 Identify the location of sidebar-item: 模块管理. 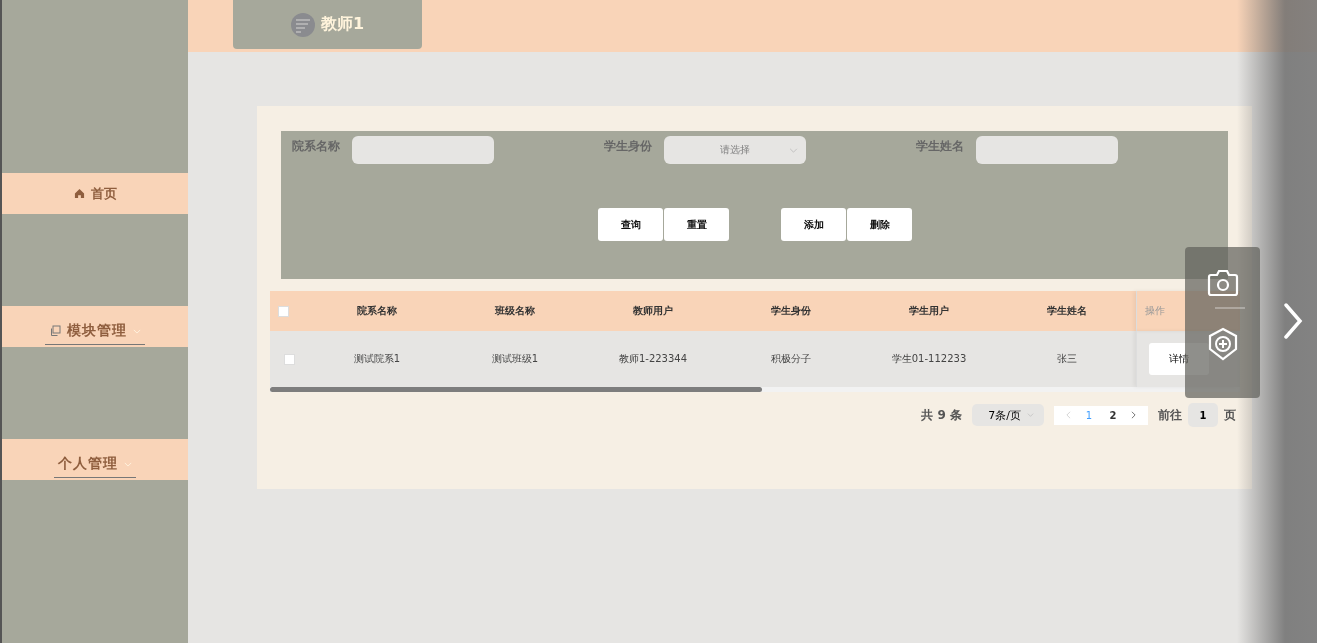
(95, 326).